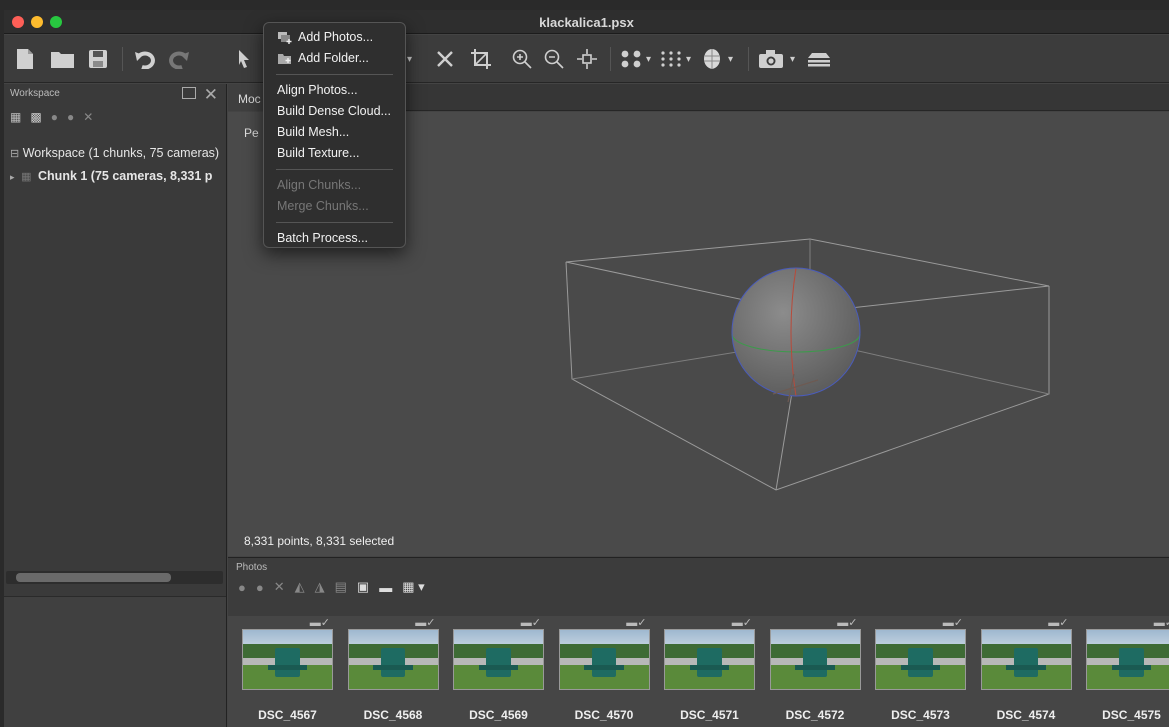  Describe the element at coordinates (63, 59) in the screenshot. I see `open-folder-icon` at that location.